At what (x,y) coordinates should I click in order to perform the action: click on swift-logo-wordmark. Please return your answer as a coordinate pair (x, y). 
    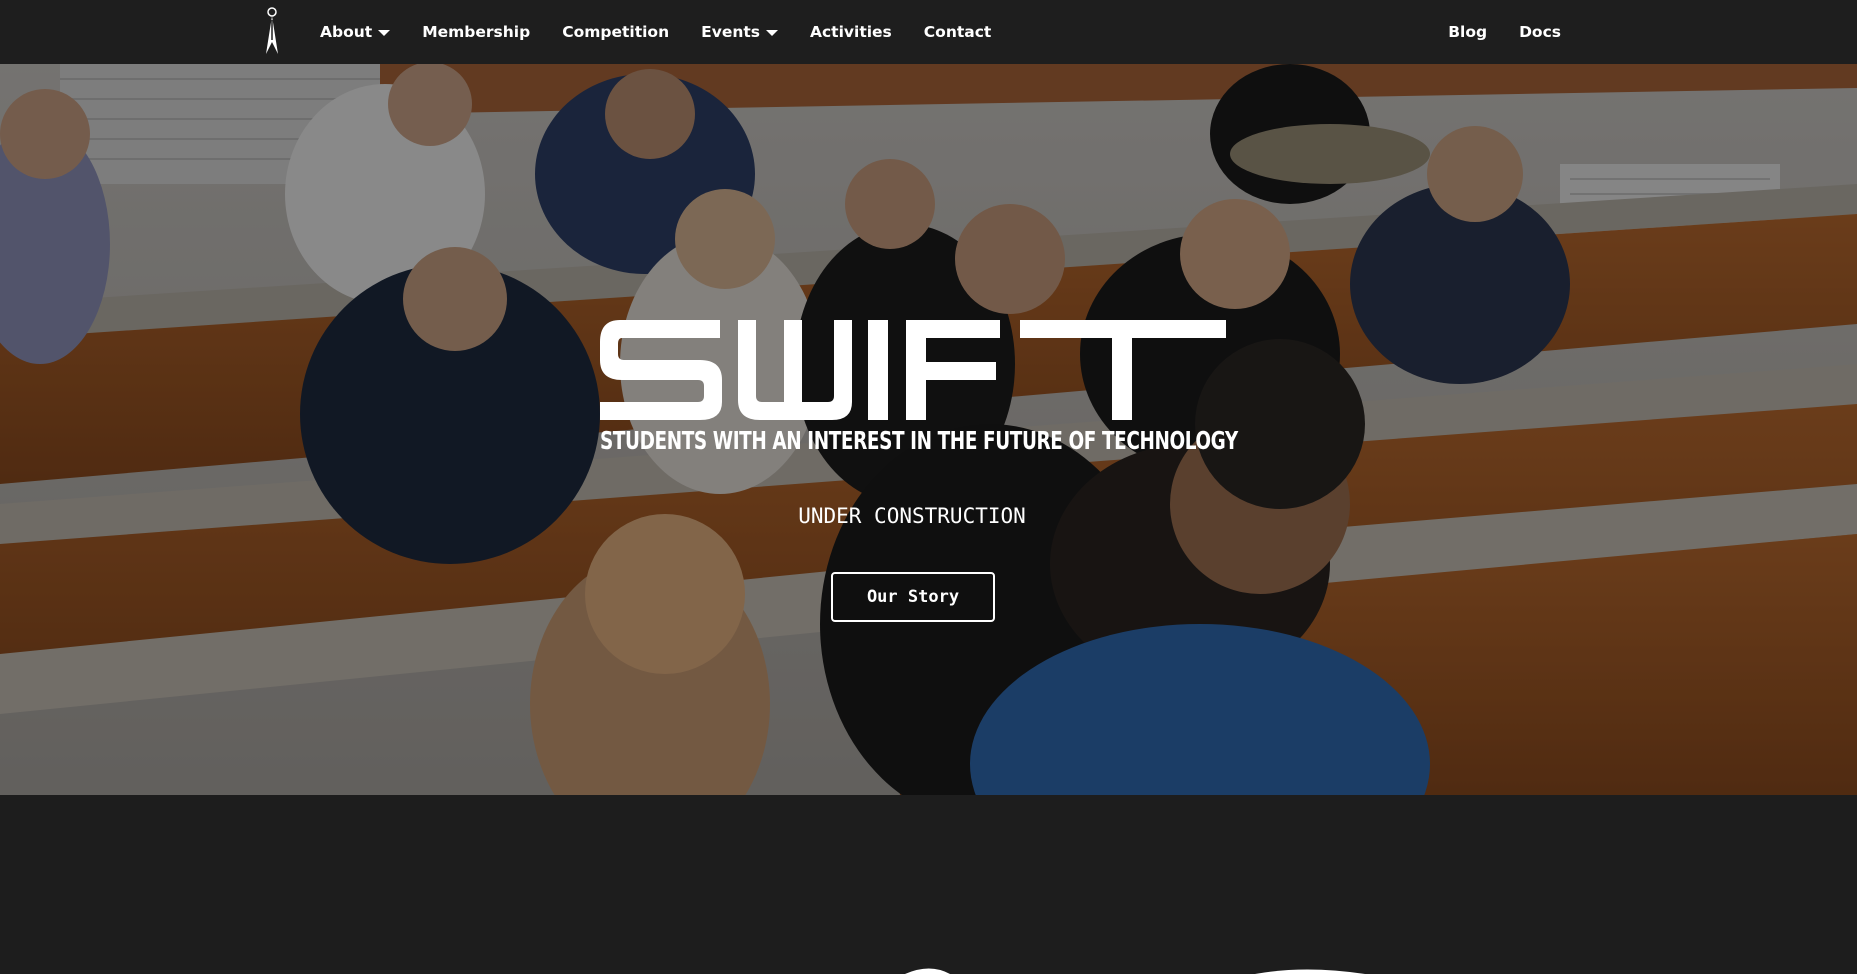
    Looking at the image, I should click on (913, 370).